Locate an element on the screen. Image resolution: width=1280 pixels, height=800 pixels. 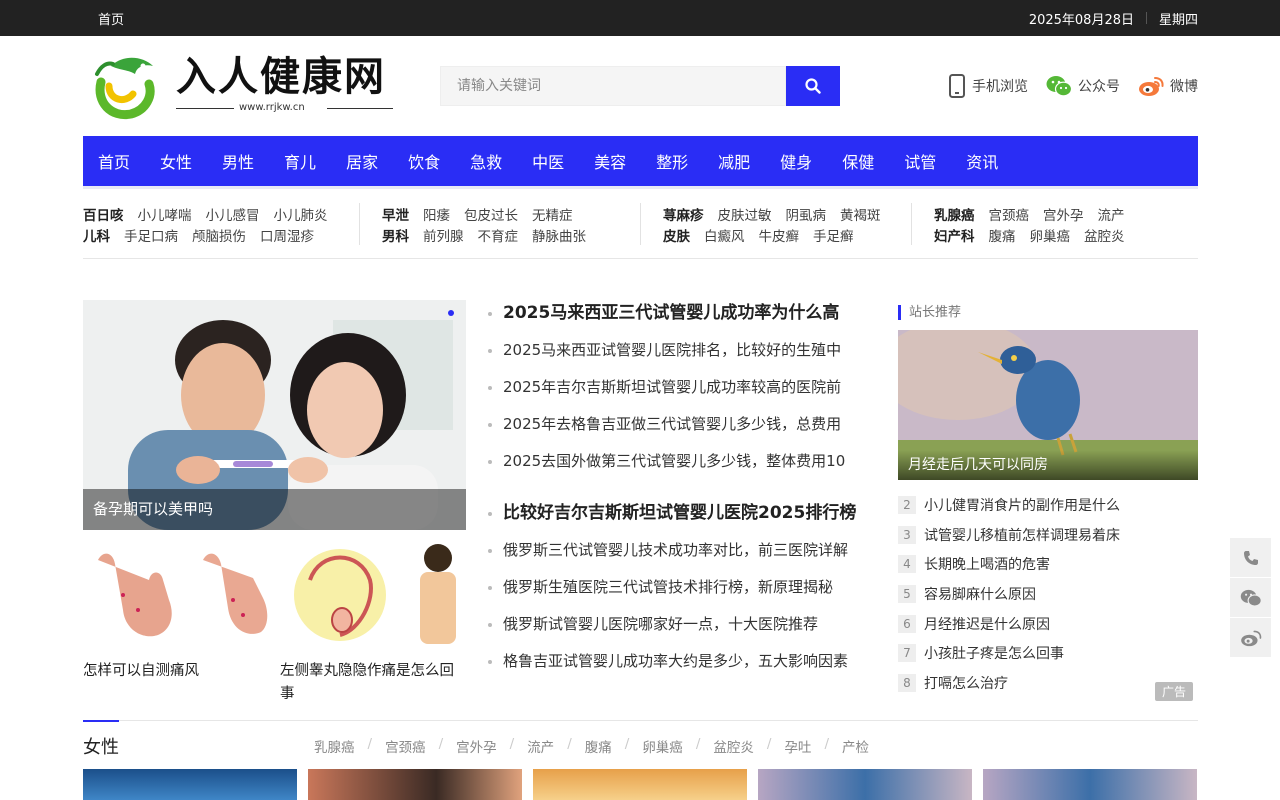
headline-item: 俄罗斯三代试管婴儿技术成功率对比，前三医院详解 is located at coordinates (680, 555).